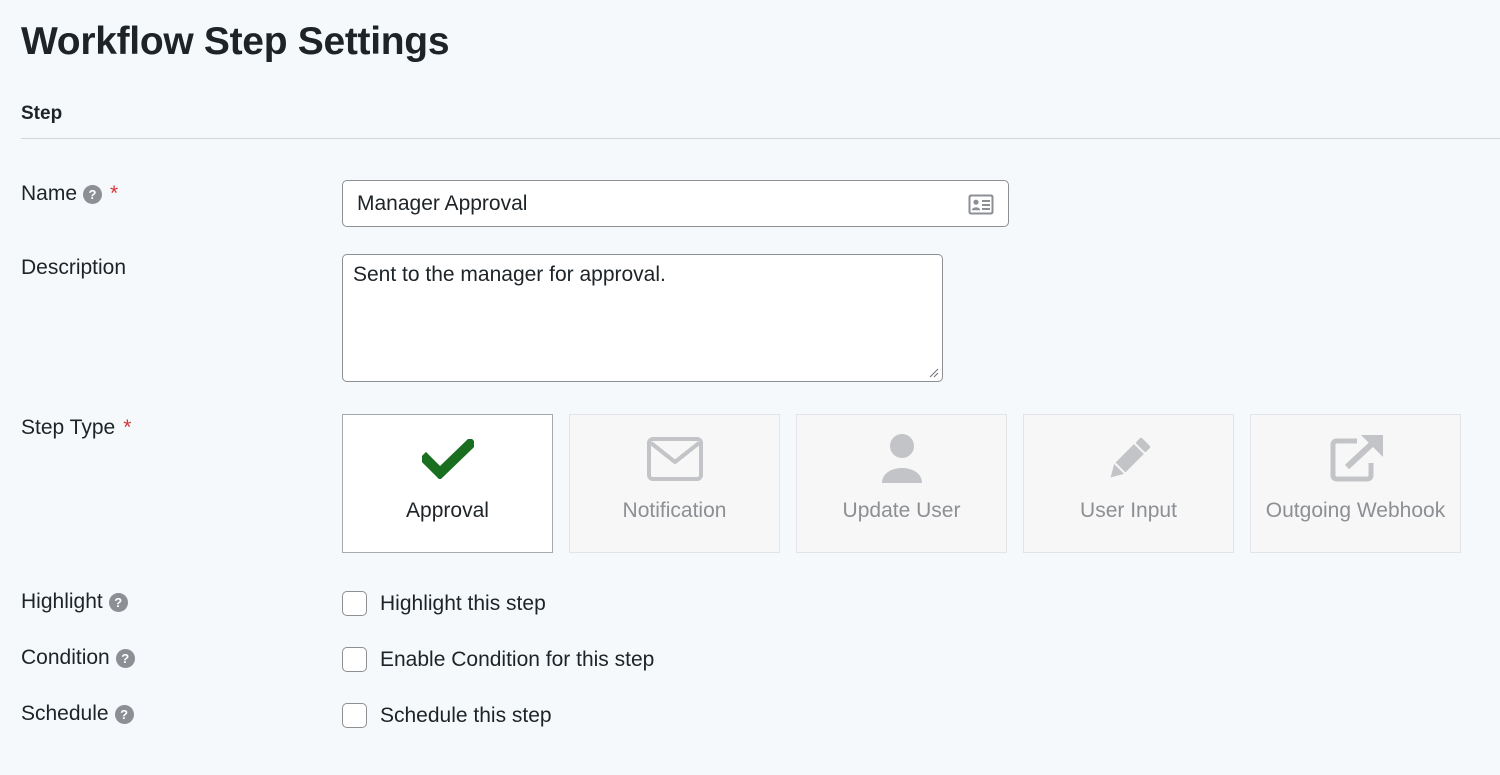 Image resolution: width=1500 pixels, height=775 pixels. What do you see at coordinates (354, 603) in the screenshot?
I see `highlight-checkbox` at bounding box center [354, 603].